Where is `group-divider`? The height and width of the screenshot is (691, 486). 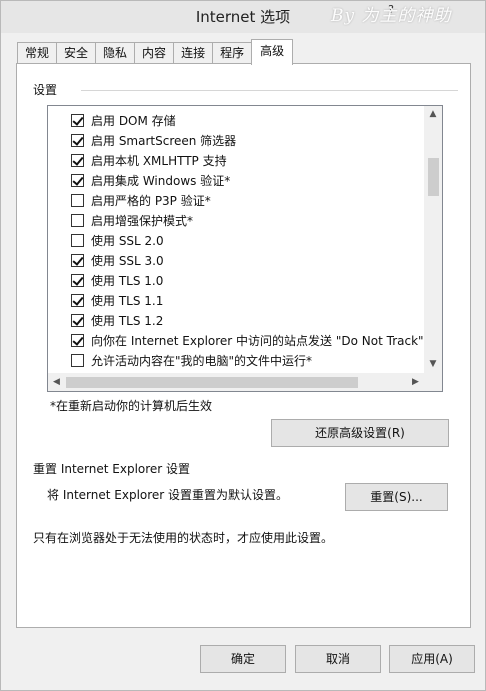 group-divider is located at coordinates (269, 90).